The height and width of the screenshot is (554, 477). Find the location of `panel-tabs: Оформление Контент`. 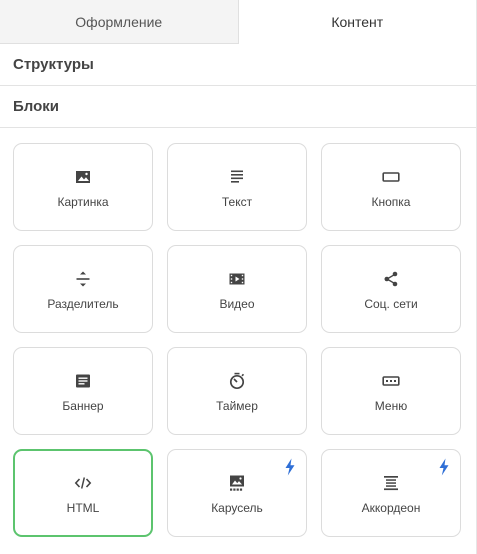

panel-tabs: Оформление Контент is located at coordinates (238, 22).